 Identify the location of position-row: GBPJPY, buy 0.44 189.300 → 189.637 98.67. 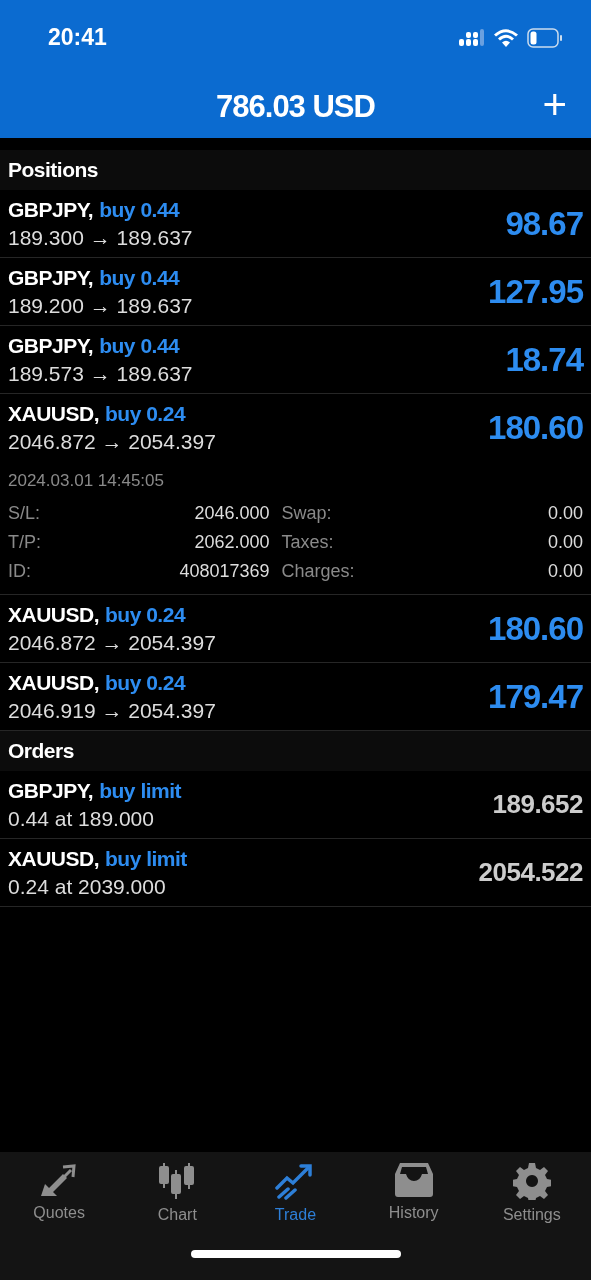
(295, 224).